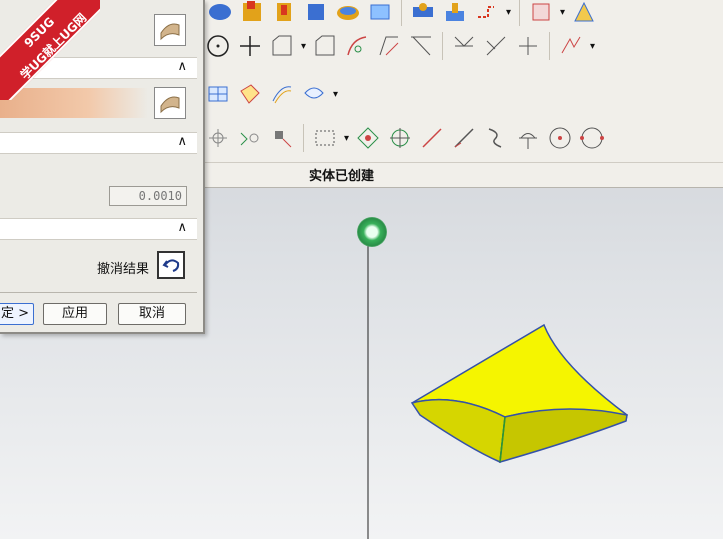 The width and height of the screenshot is (723, 539). I want to click on cancel-button: 取消, so click(152, 314).